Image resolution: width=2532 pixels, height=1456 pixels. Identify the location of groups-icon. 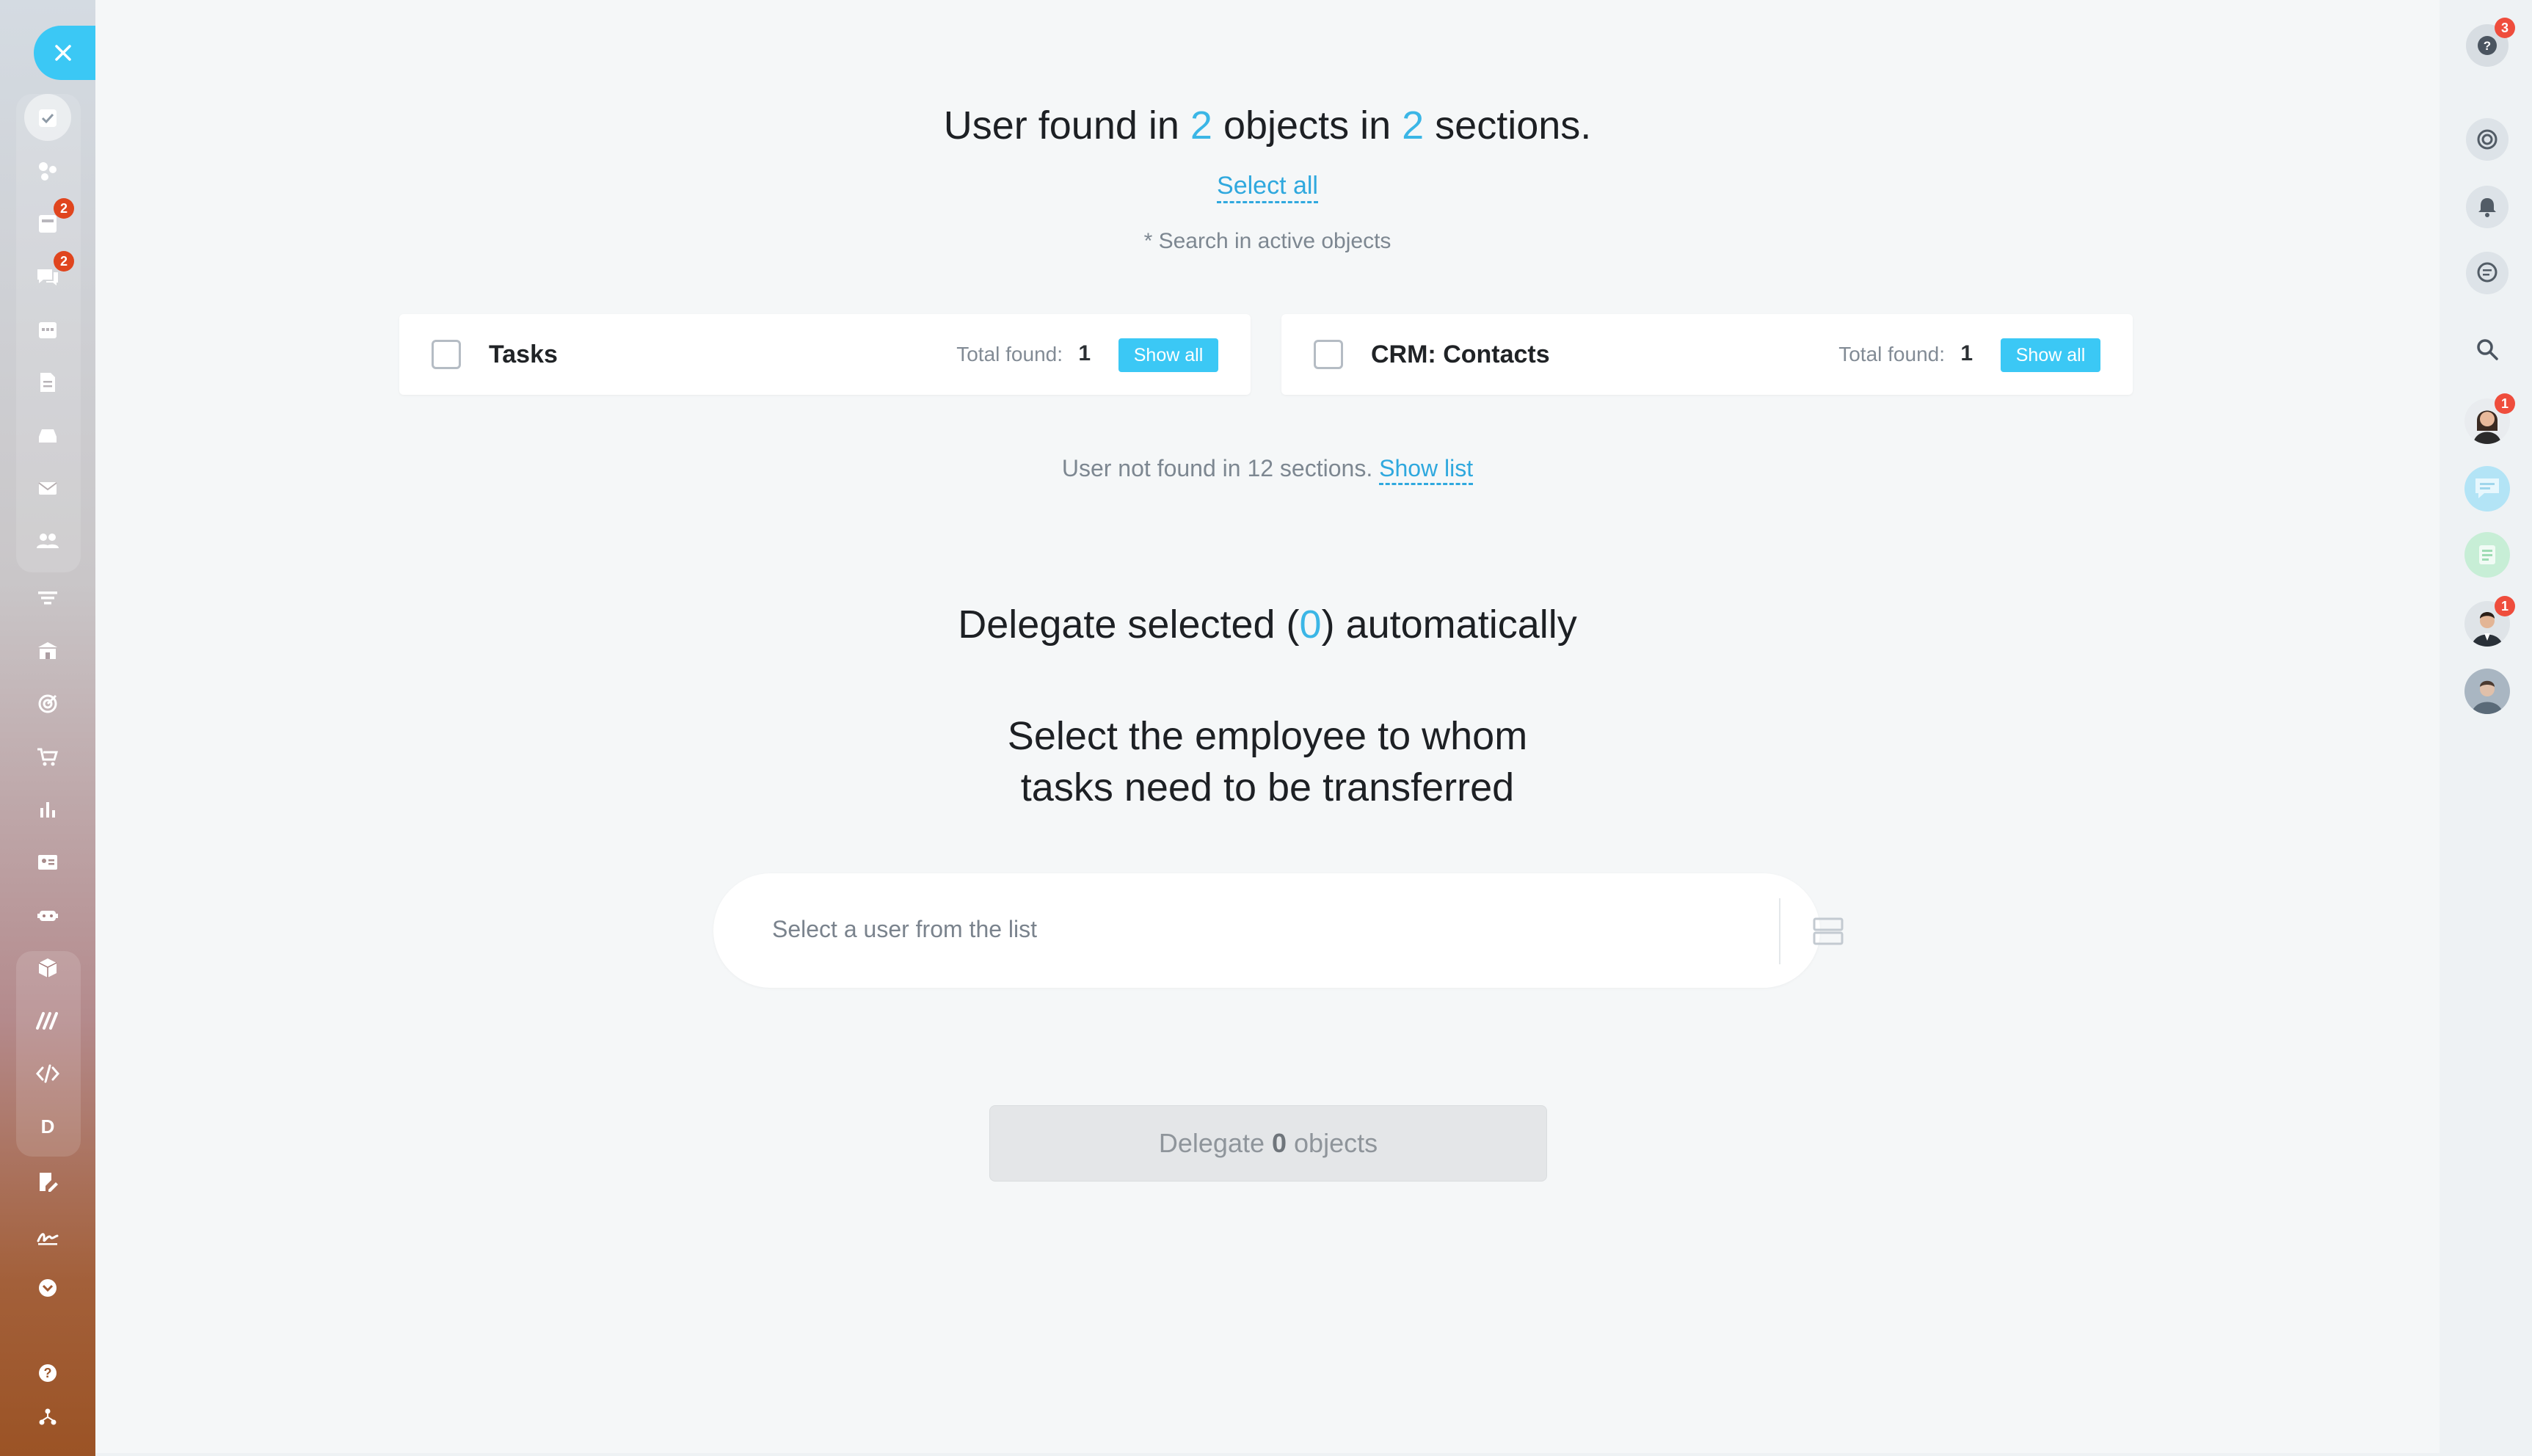
(48, 541).